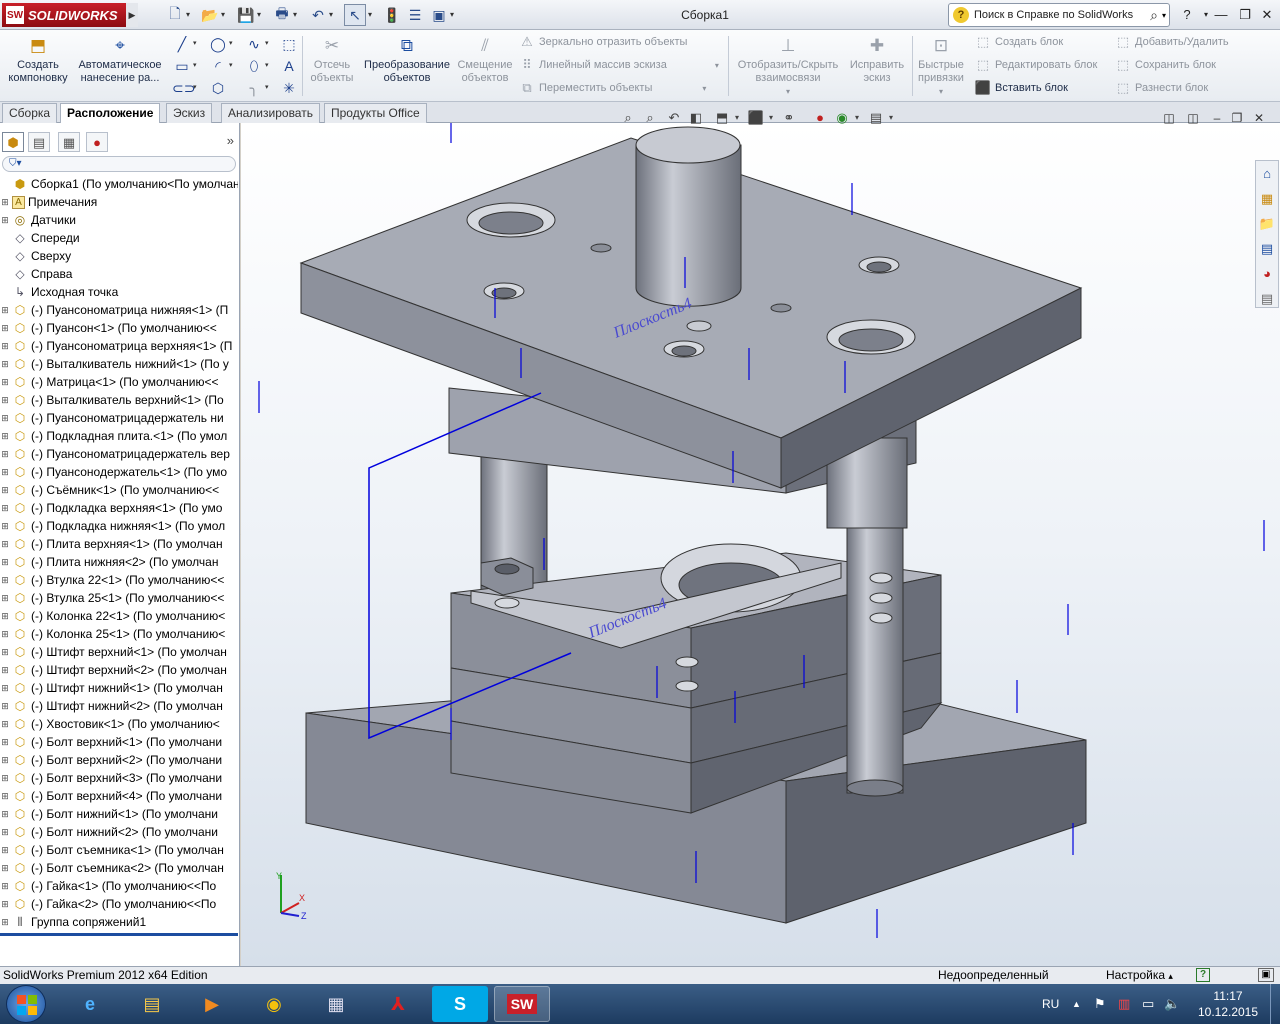  Describe the element at coordinates (119, 634) in the screenshot. I see `tree-item: ⊞ ⬡ (-) Колонка 25<1> (По умолчанию<` at that location.